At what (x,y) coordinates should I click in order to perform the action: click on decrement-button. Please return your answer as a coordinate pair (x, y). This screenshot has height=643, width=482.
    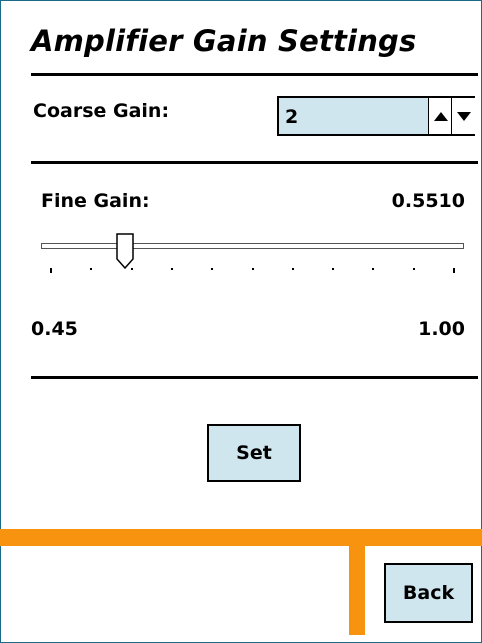
    Looking at the image, I should click on (463, 116).